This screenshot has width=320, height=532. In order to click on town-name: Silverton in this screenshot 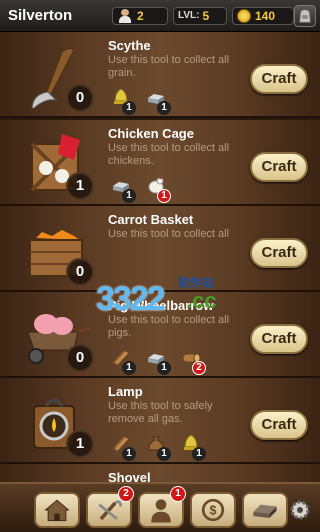, I will do `click(40, 15)`.